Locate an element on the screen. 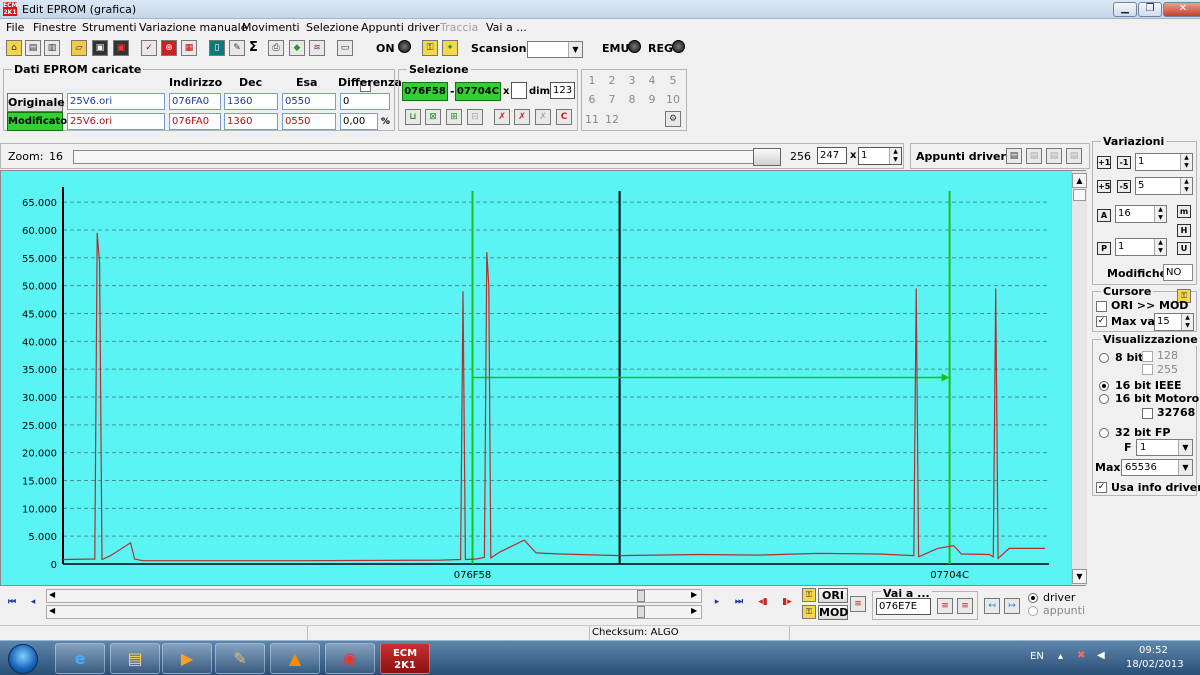 This screenshot has height=675, width=1200. mod-lock-icon: ⚿ is located at coordinates (809, 612).